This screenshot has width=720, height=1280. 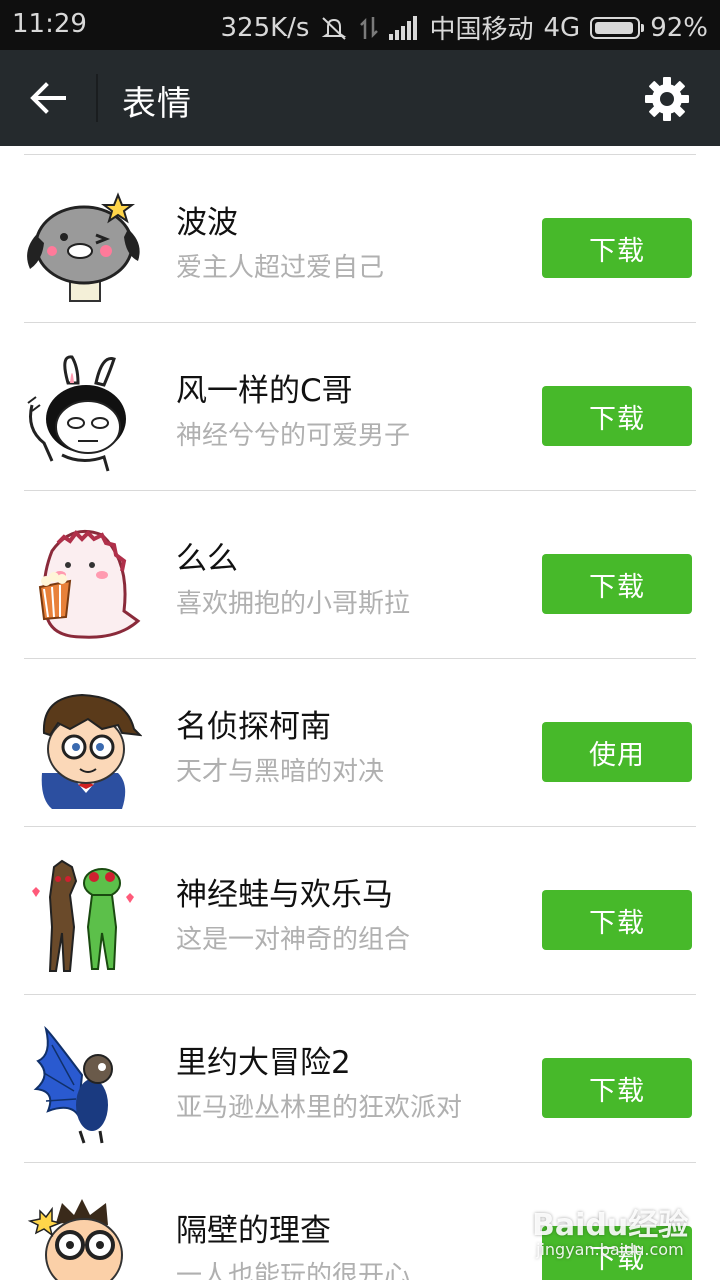 I want to click on sticker-name: 隔壁的理查, so click(x=253, y=1231).